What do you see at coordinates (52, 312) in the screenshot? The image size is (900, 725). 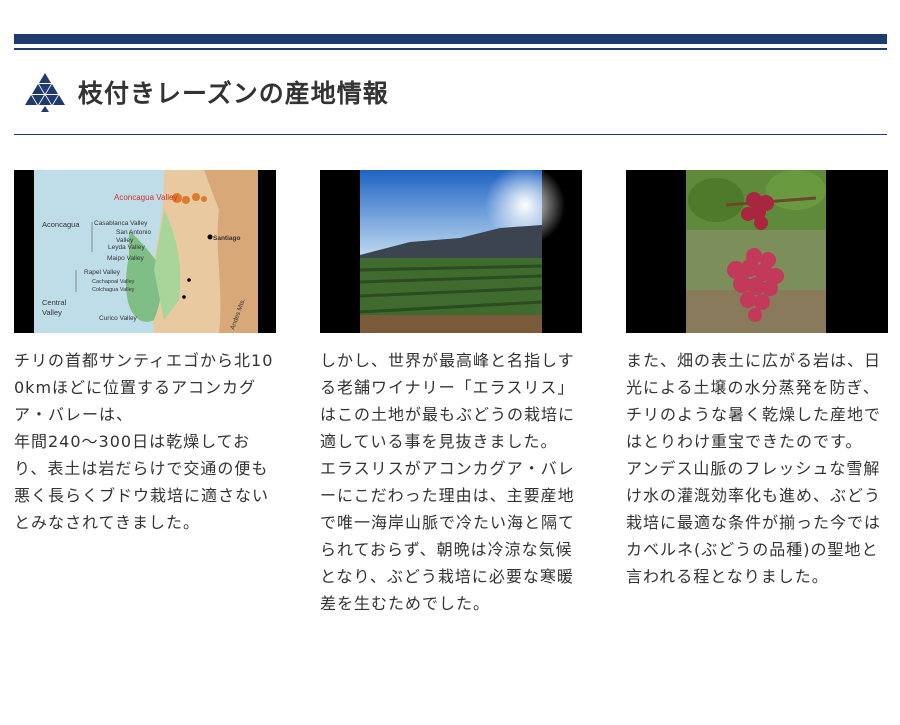 I see `map-label-central-2: Valley` at bounding box center [52, 312].